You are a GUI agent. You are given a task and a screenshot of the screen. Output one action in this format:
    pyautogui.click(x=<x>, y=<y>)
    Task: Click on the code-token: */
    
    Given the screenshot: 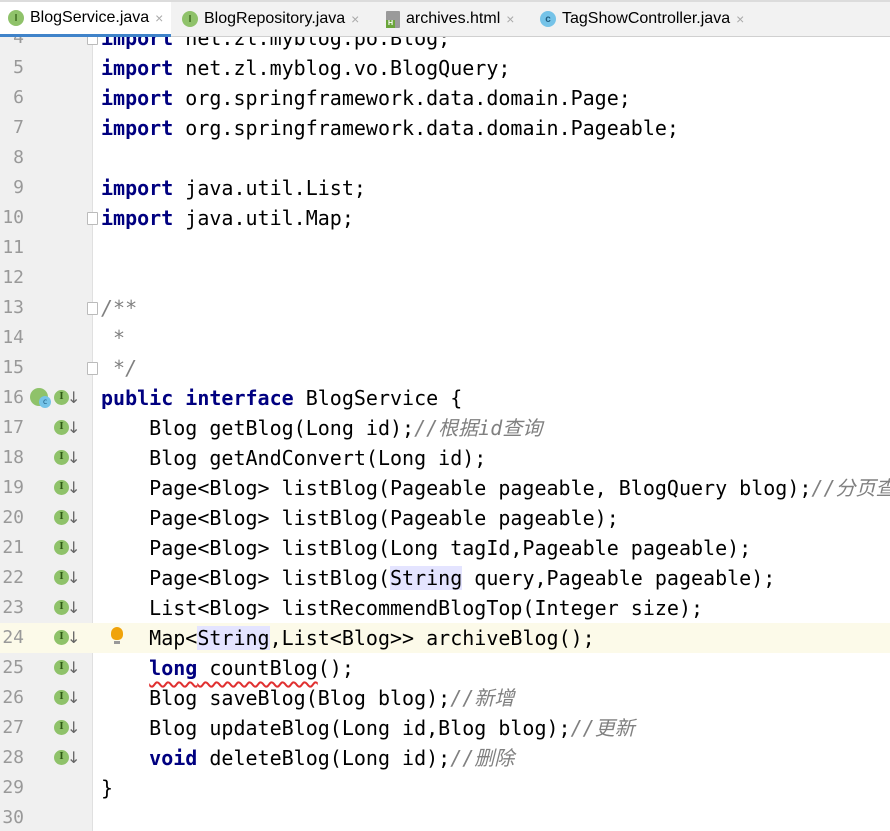 What is the action you would take?
    pyautogui.click(x=119, y=368)
    